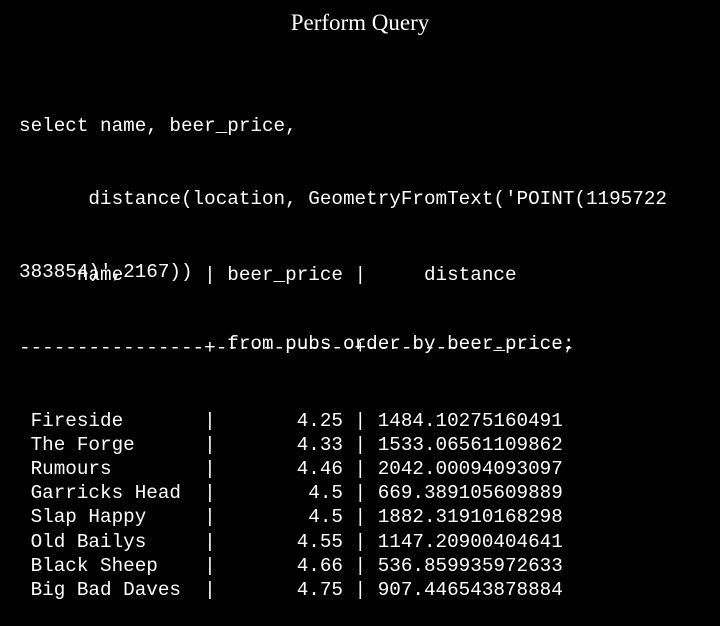 This screenshot has height=626, width=720. Describe the element at coordinates (291, 517) in the screenshot. I see `table-row: Slap Happy | 4.5 | 1882.31910168298` at that location.